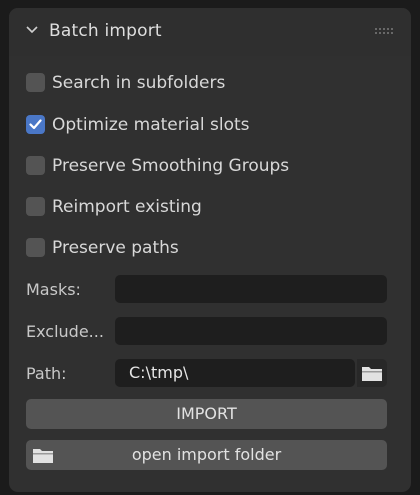  Describe the element at coordinates (139, 83) in the screenshot. I see `option-label: Search in subfolders` at that location.